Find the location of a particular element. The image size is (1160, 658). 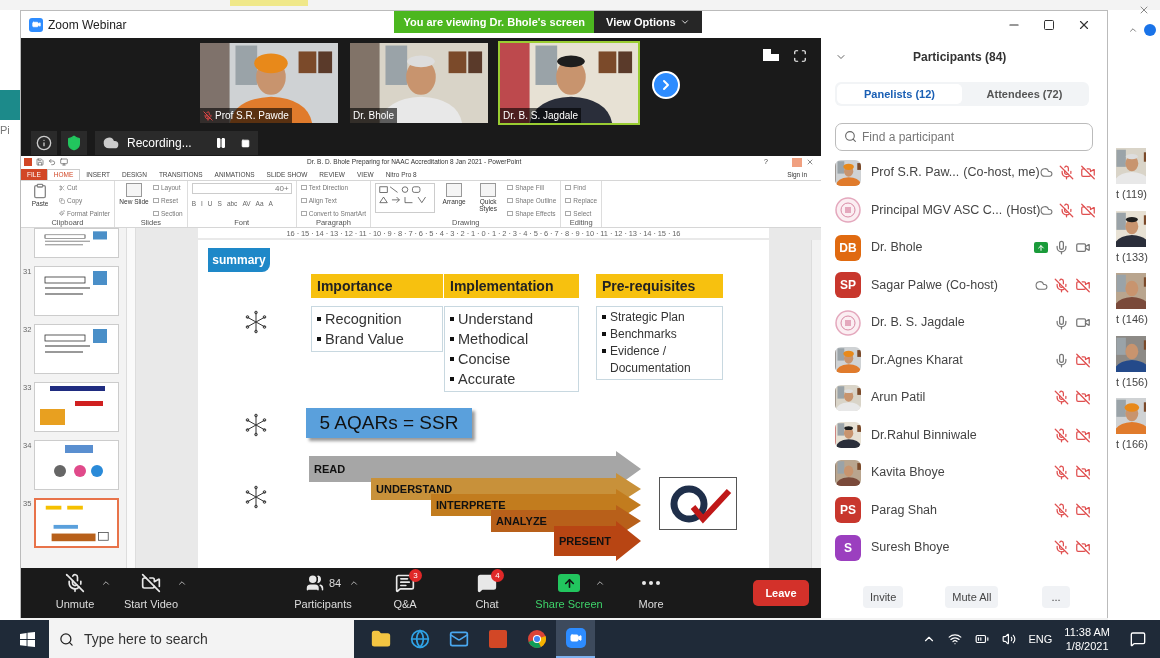

window-title: Zoom Webinar is located at coordinates (87, 25).